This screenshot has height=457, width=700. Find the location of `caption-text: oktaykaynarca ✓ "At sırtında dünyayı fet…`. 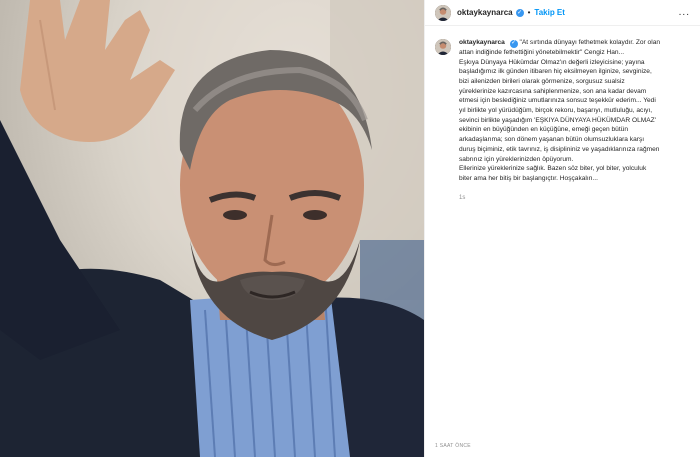

caption-text: oktaykaynarca ✓ "At sırtında dünyayı fet… is located at coordinates (574, 120).